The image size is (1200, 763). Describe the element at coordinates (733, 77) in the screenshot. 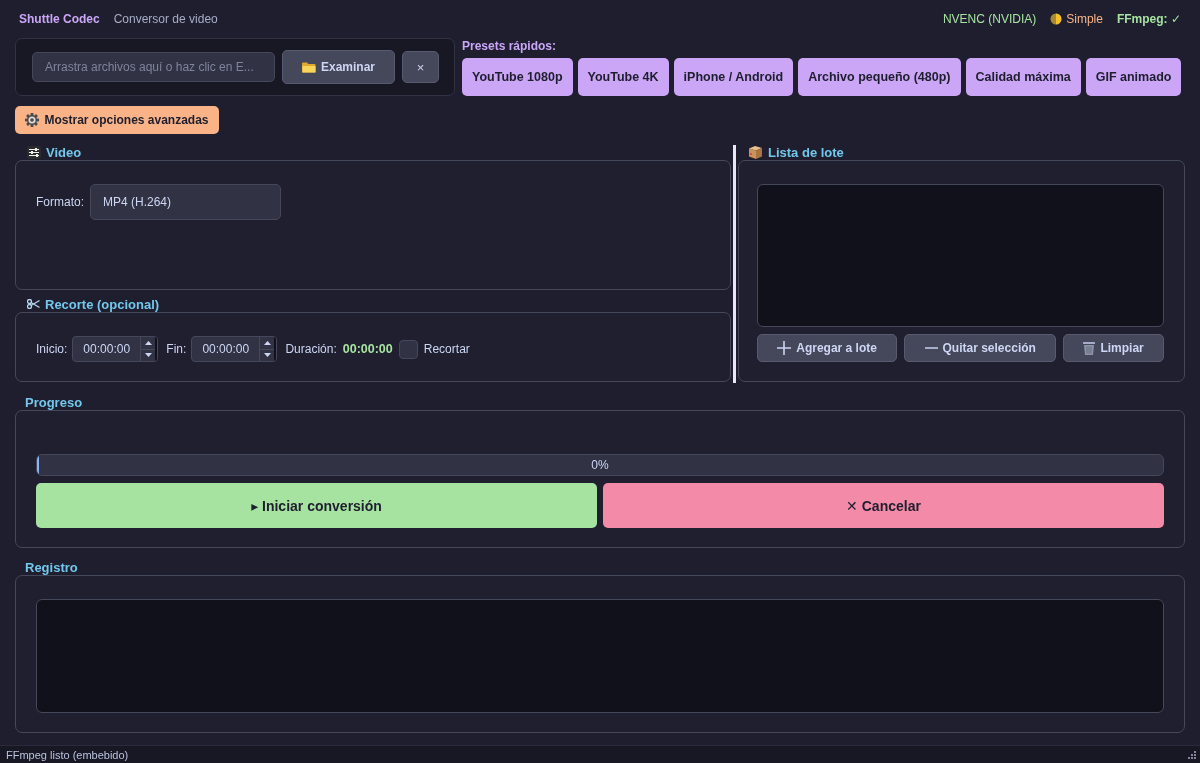

I see `preset-button: iPhone / Android` at that location.